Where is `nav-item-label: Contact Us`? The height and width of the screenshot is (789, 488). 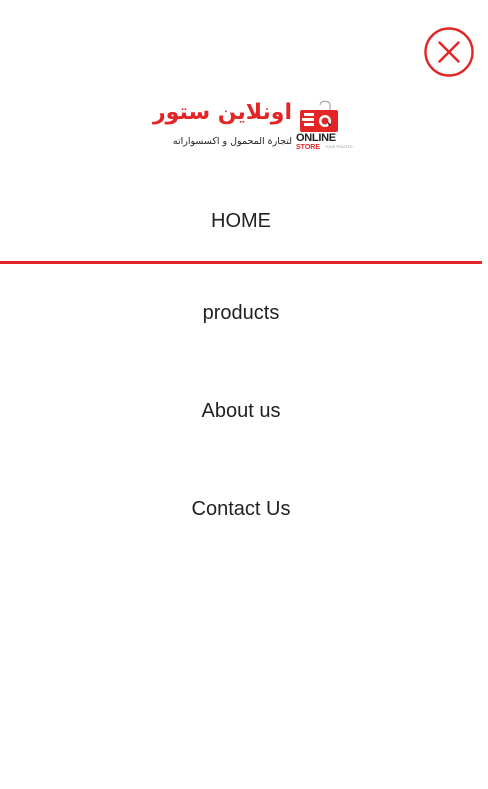
nav-item-label: Contact Us is located at coordinates (241, 508).